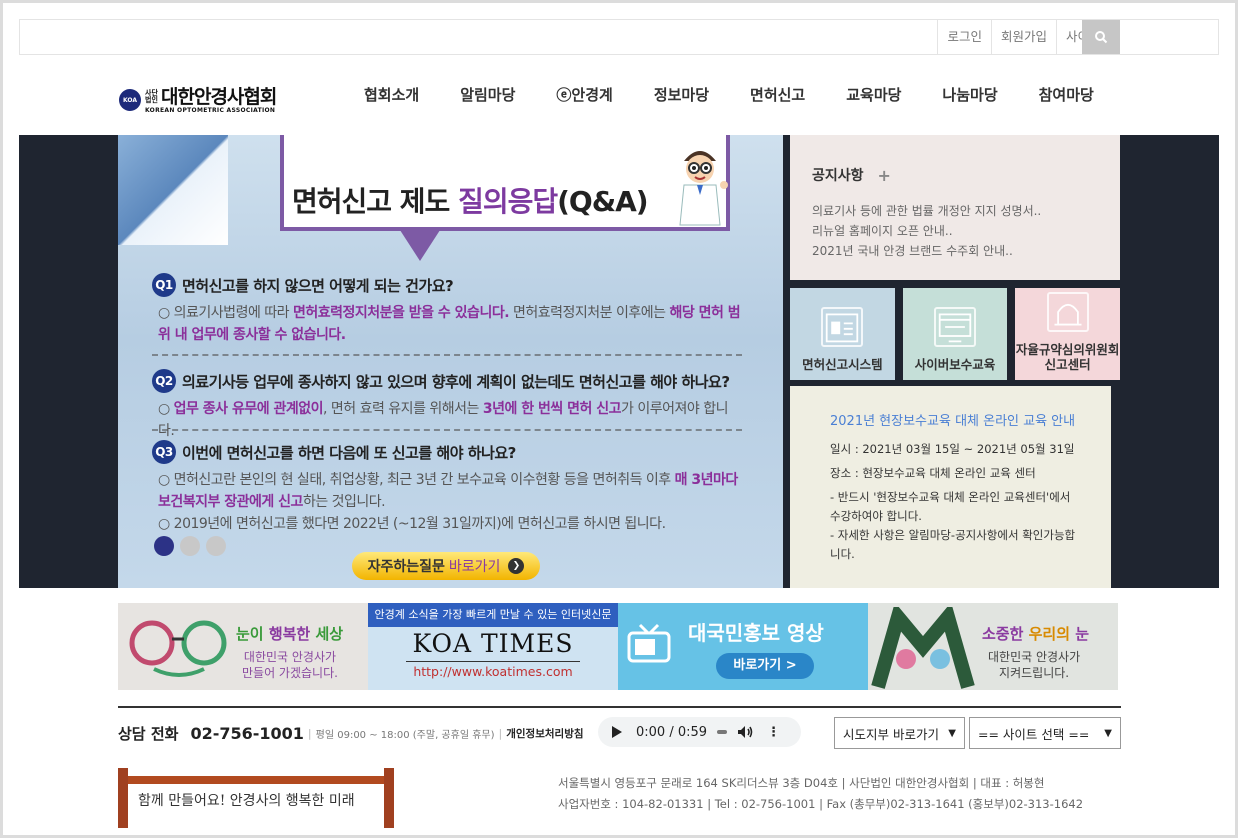 Image resolution: width=1238 pixels, height=838 pixels. I want to click on logo-english: KOREAN OPTOMETRIC ASSOCIATION, so click(210, 110).